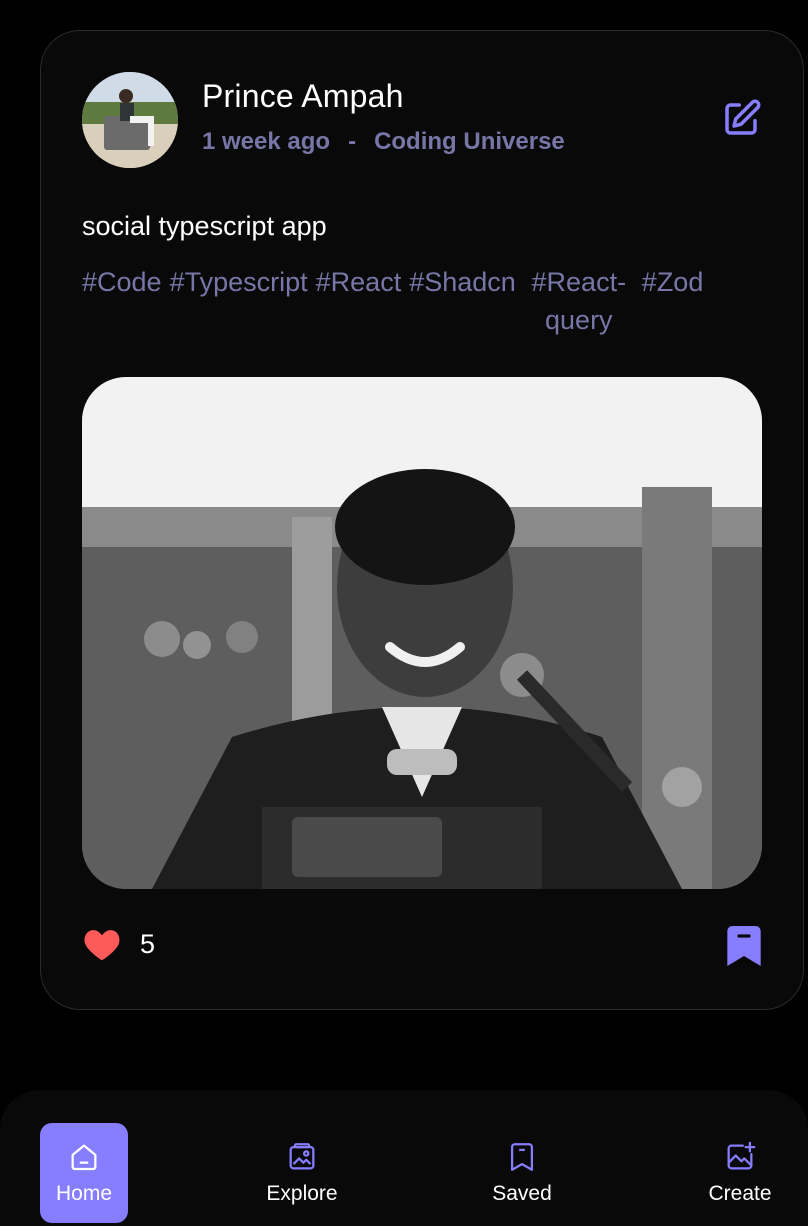 The height and width of the screenshot is (1226, 808). Describe the element at coordinates (740, 1193) in the screenshot. I see `nav-label-create: Create` at that location.